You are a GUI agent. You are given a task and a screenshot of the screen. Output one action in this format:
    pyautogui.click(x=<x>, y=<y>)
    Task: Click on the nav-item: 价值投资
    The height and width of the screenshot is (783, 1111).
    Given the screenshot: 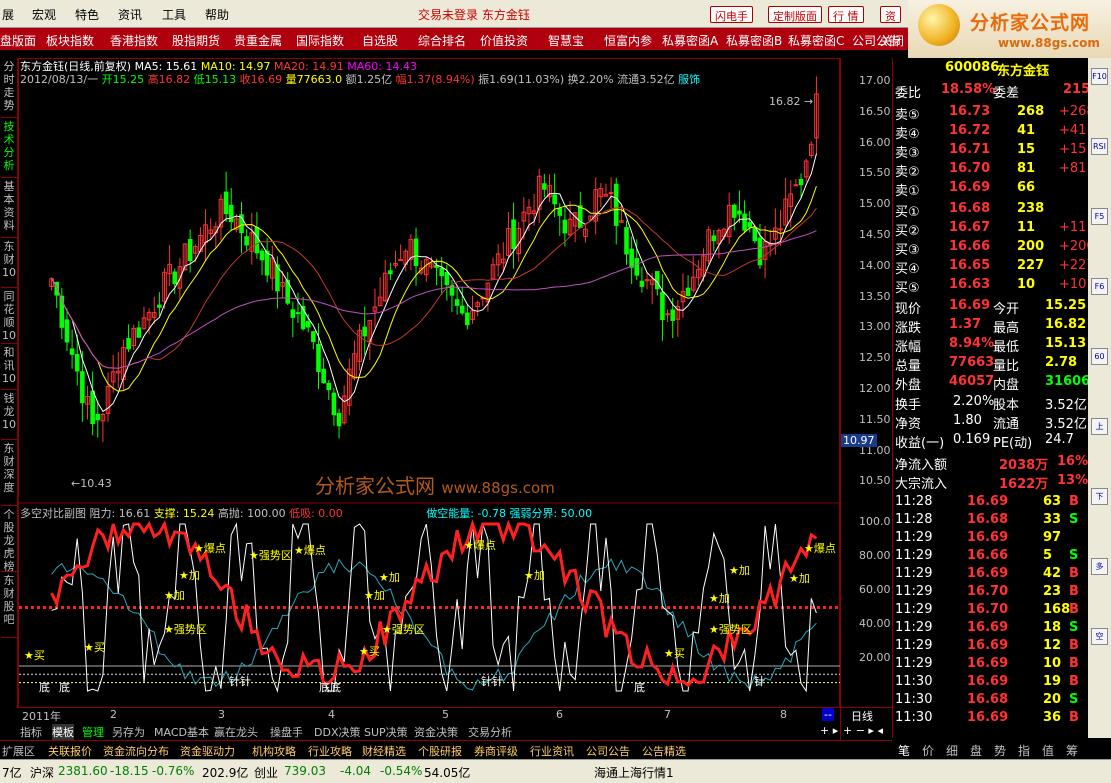 What is the action you would take?
    pyautogui.click(x=504, y=40)
    